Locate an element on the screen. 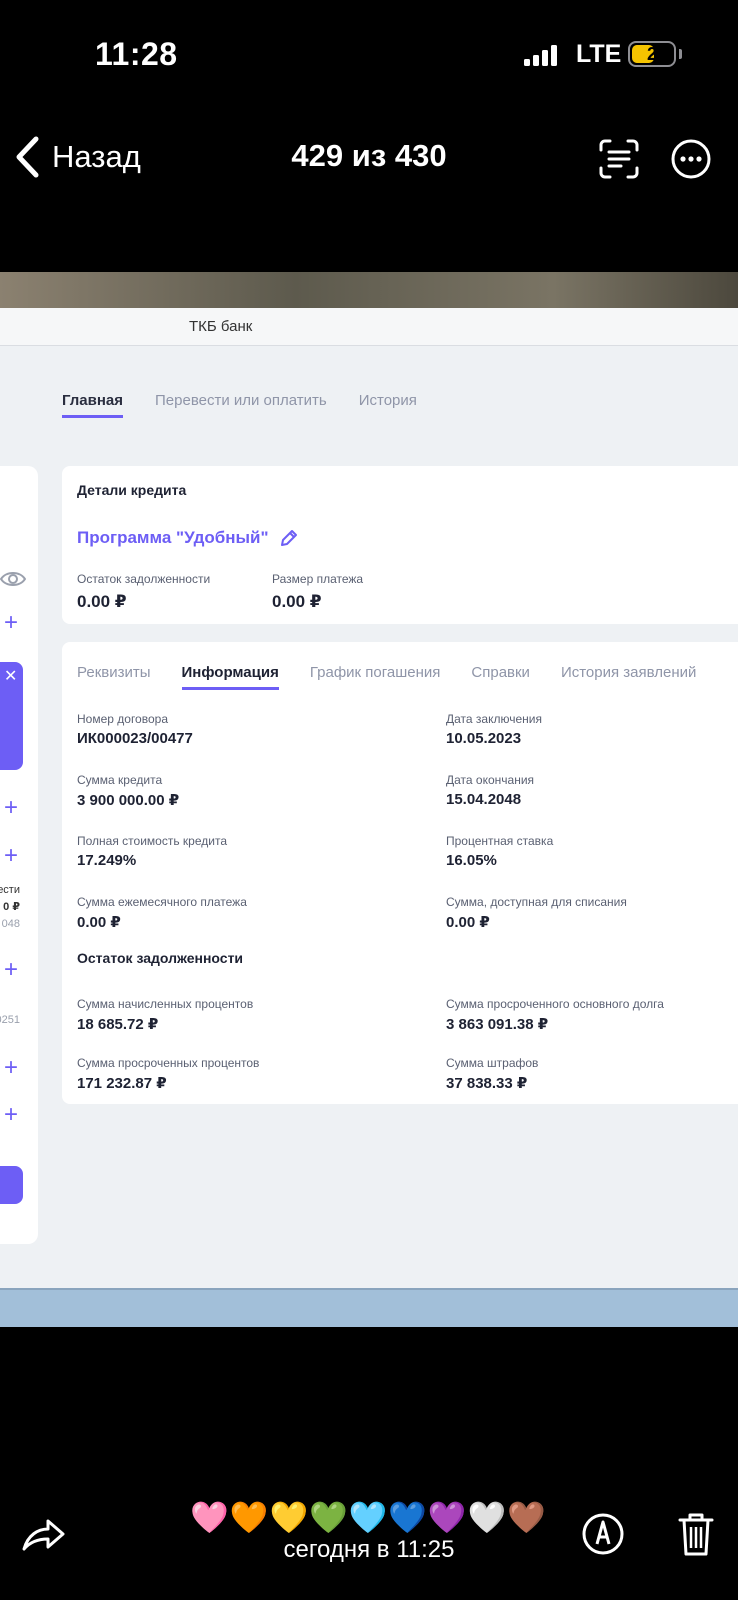  overdue-principal-label: Сумма просроченного основного долга is located at coordinates (555, 1004).